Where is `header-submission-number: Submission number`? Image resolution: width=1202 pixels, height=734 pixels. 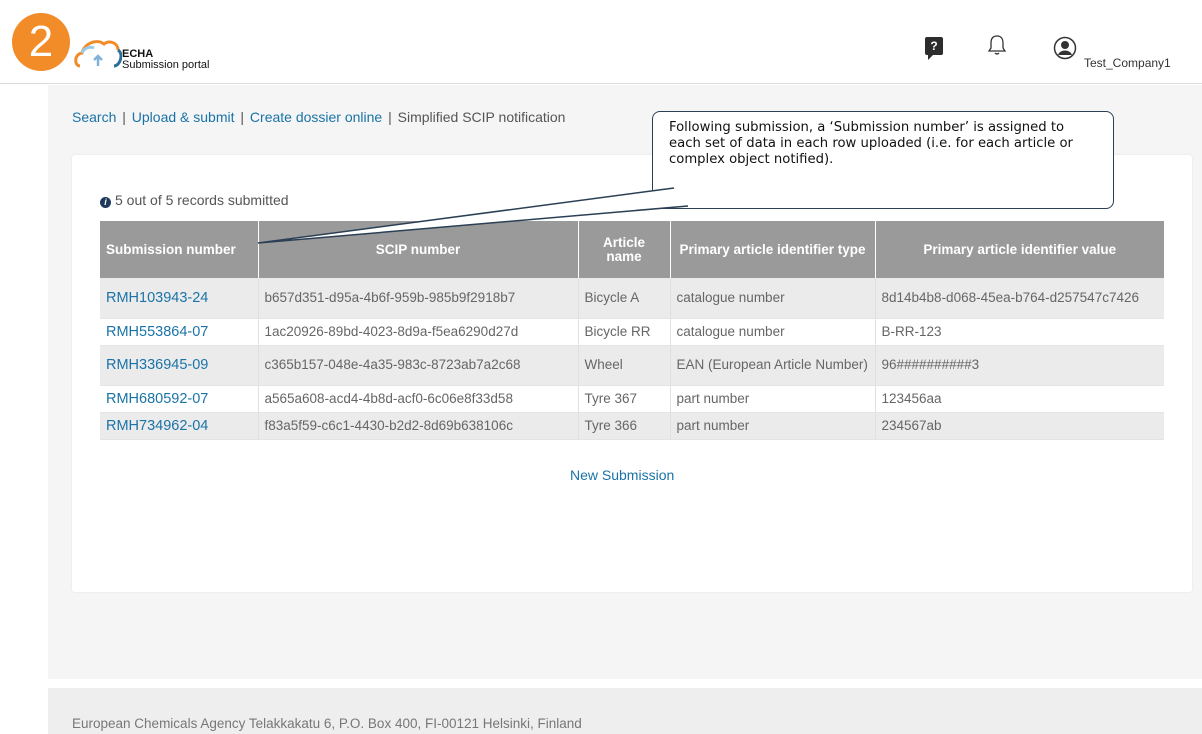 header-submission-number: Submission number is located at coordinates (179, 249).